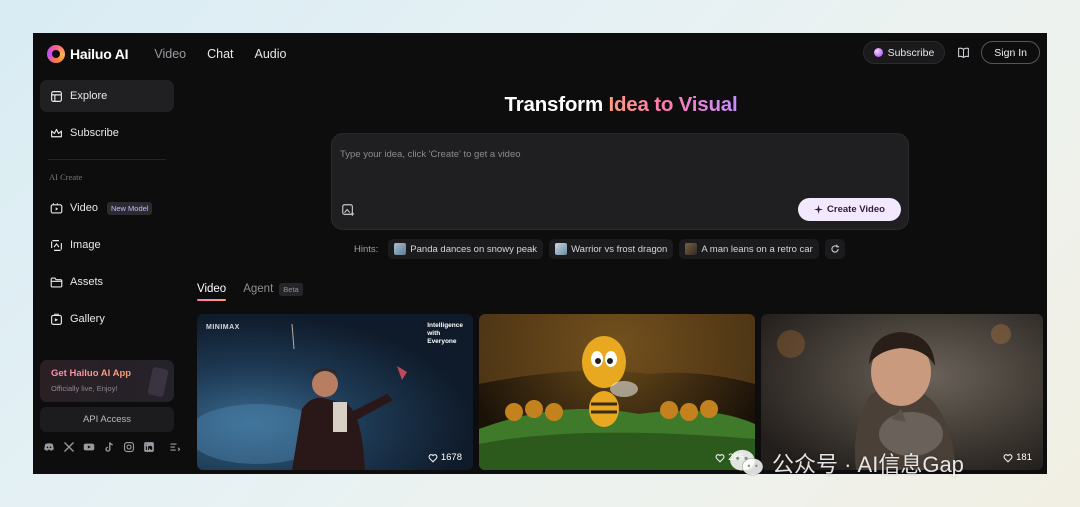 This screenshot has height=507, width=1080. What do you see at coordinates (856, 209) in the screenshot?
I see `create-video-label: Create Video` at bounding box center [856, 209].